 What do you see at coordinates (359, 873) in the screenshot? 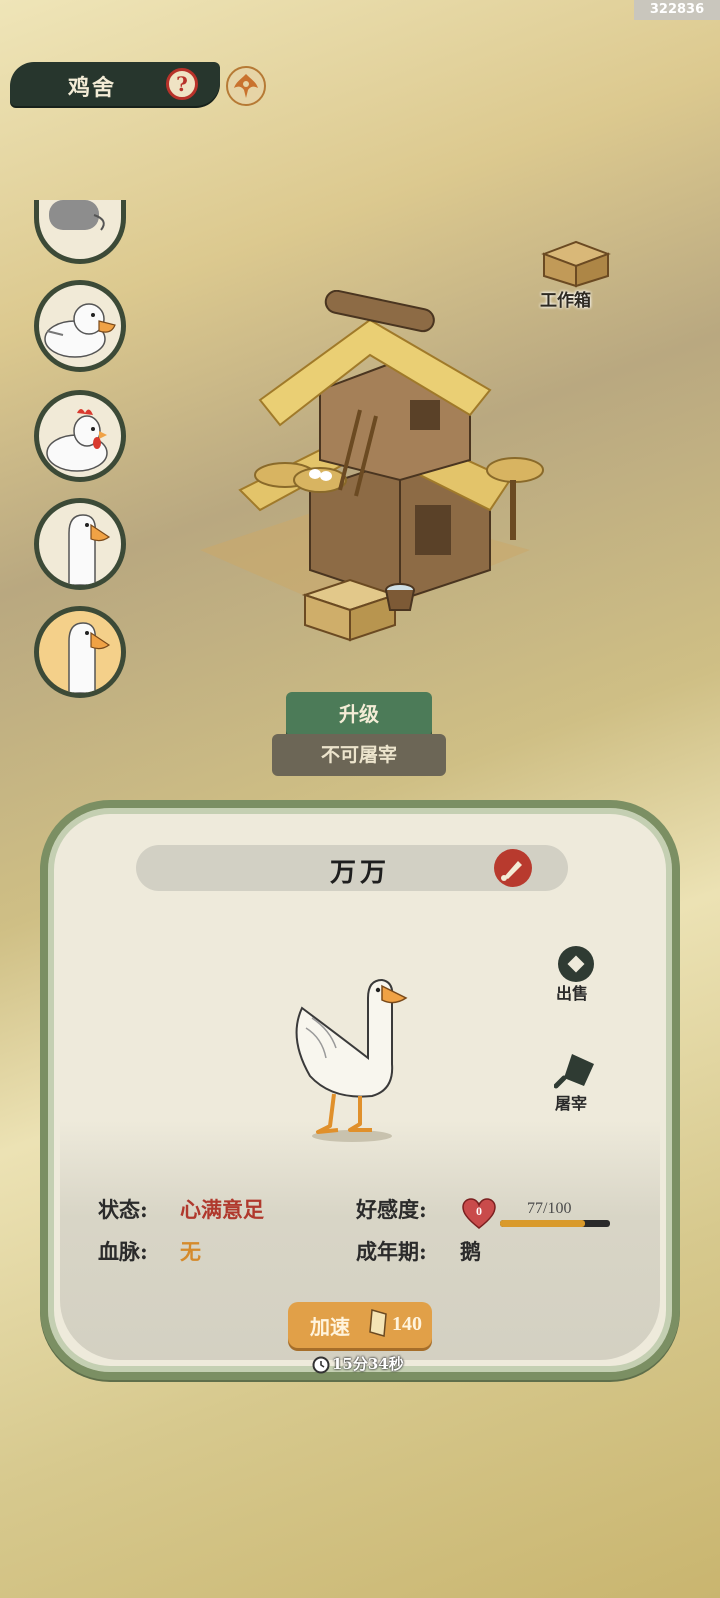
I see `animal-name: 万万` at bounding box center [359, 873].